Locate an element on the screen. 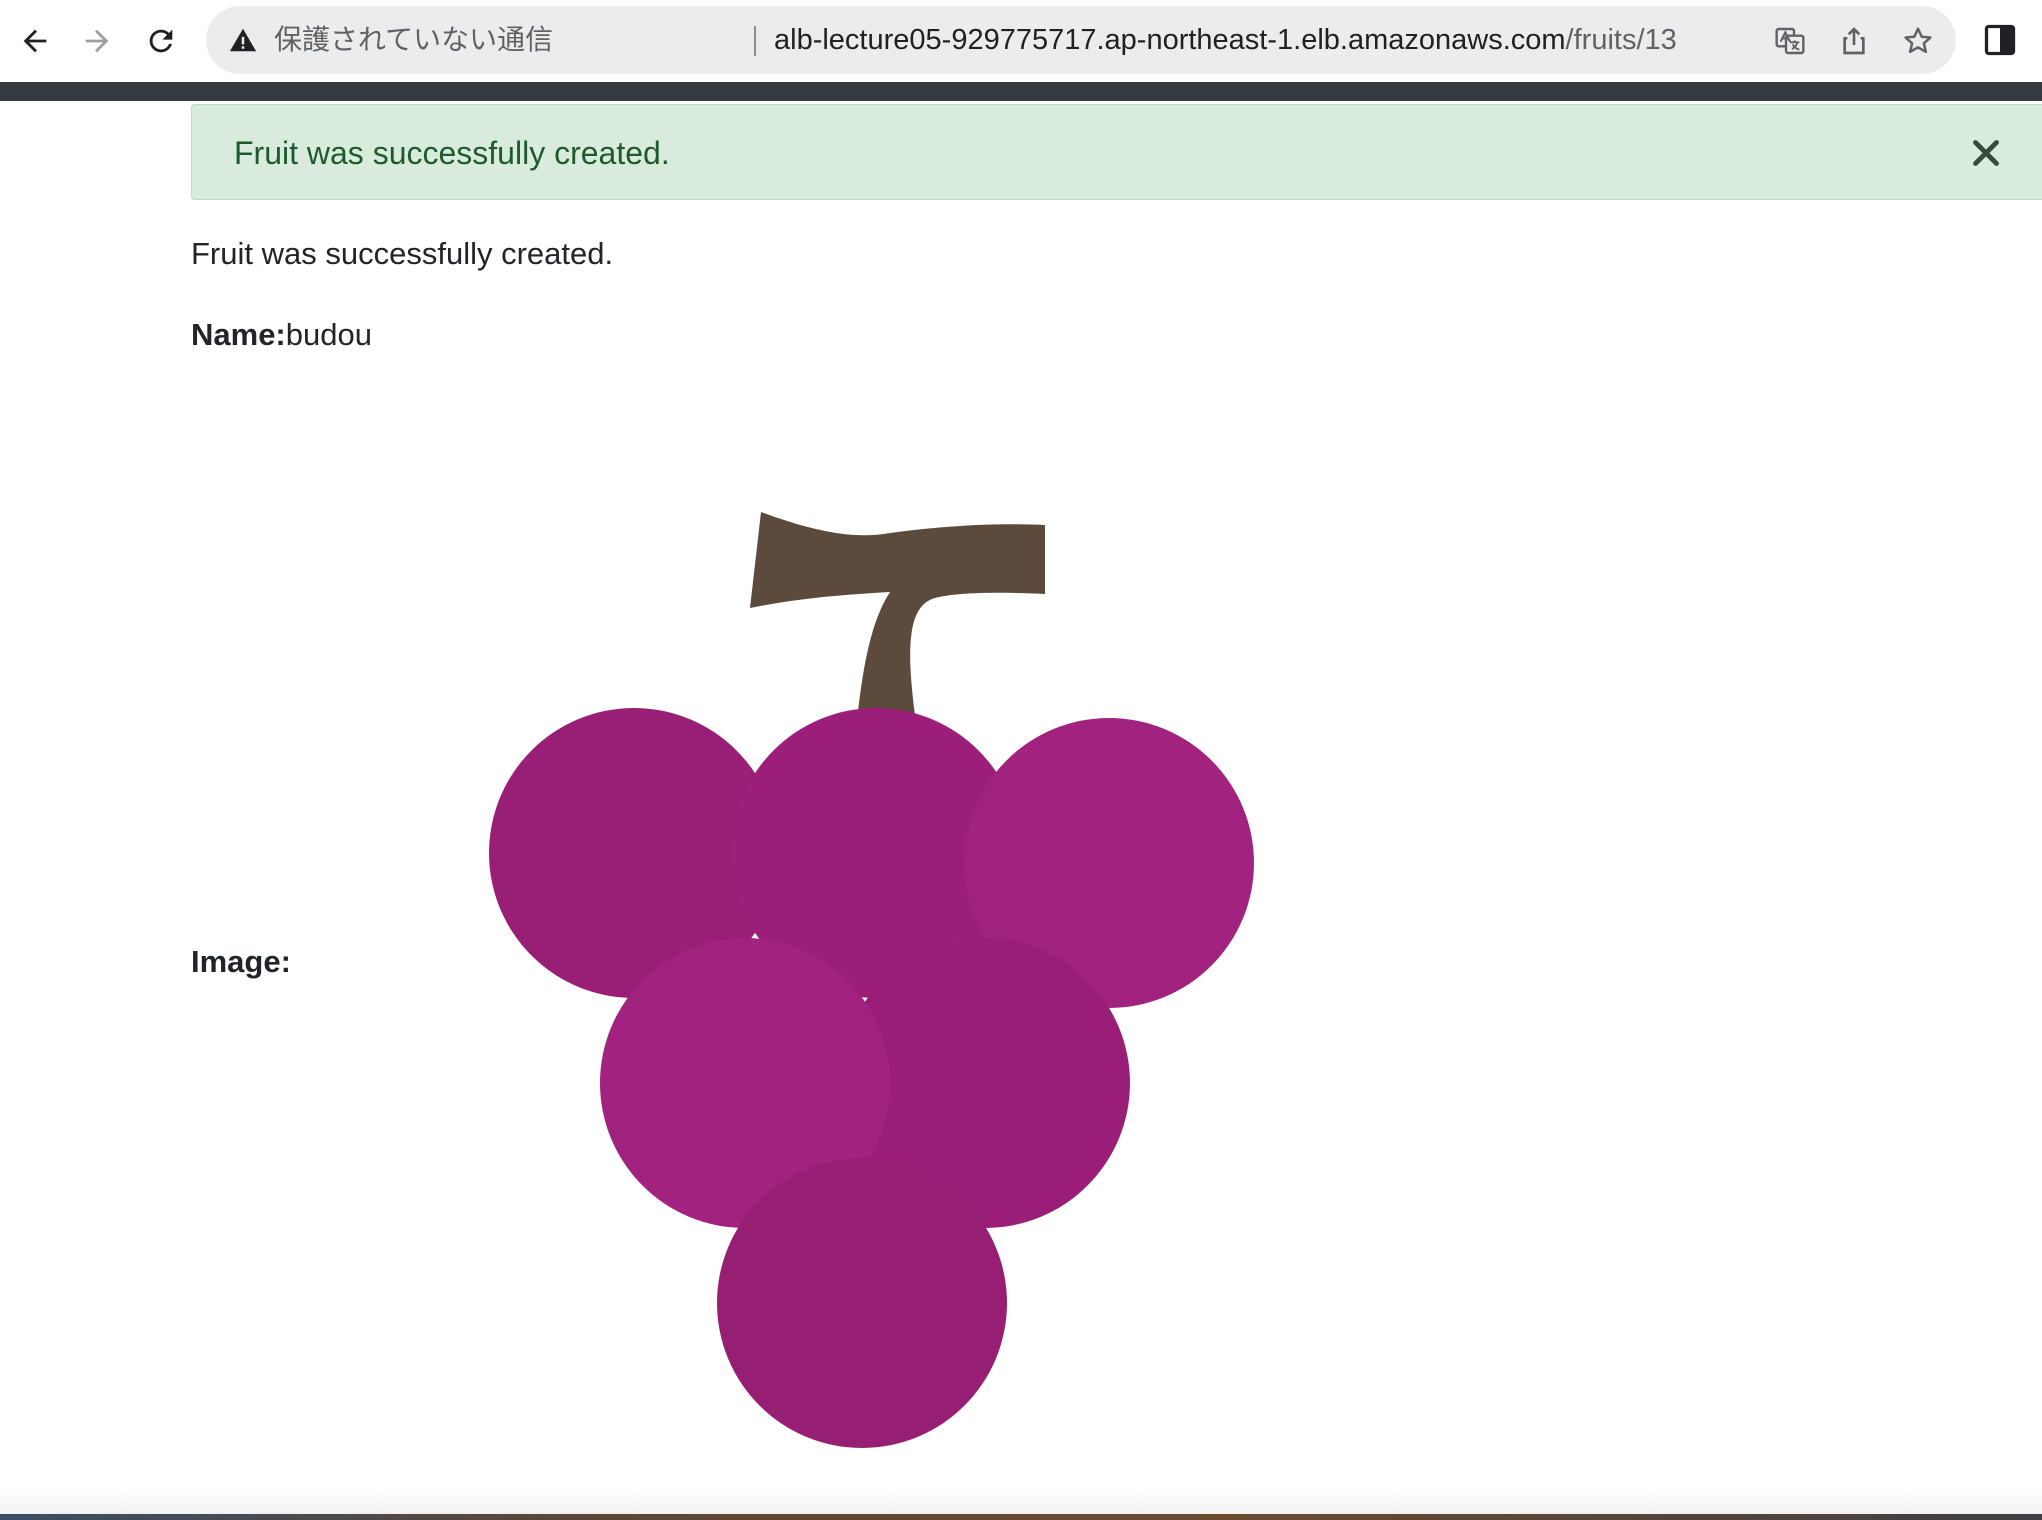 This screenshot has height=1520, width=2042. back-arrow-icon is located at coordinates (35, 41).